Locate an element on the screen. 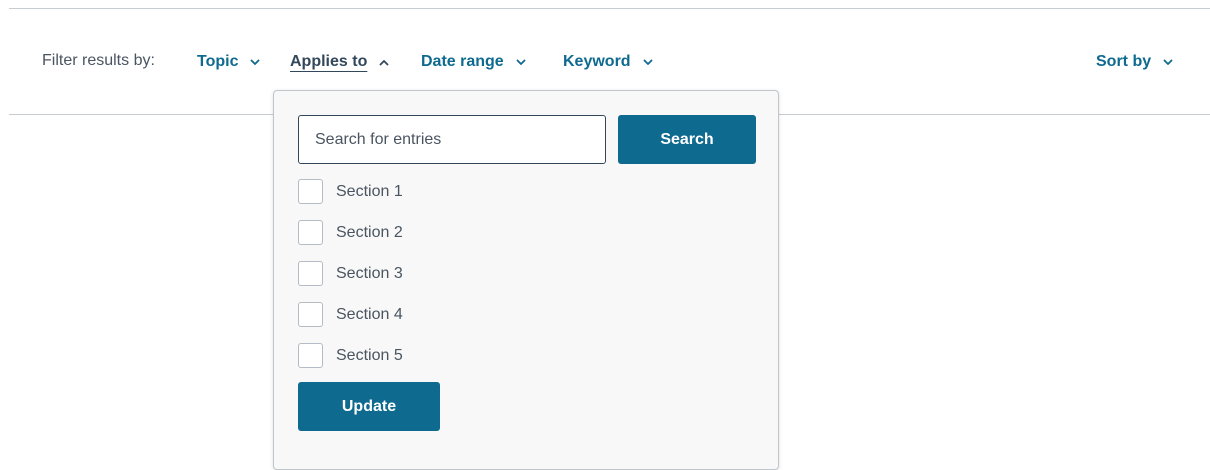  checkbox-label: Section 5 is located at coordinates (369, 355).